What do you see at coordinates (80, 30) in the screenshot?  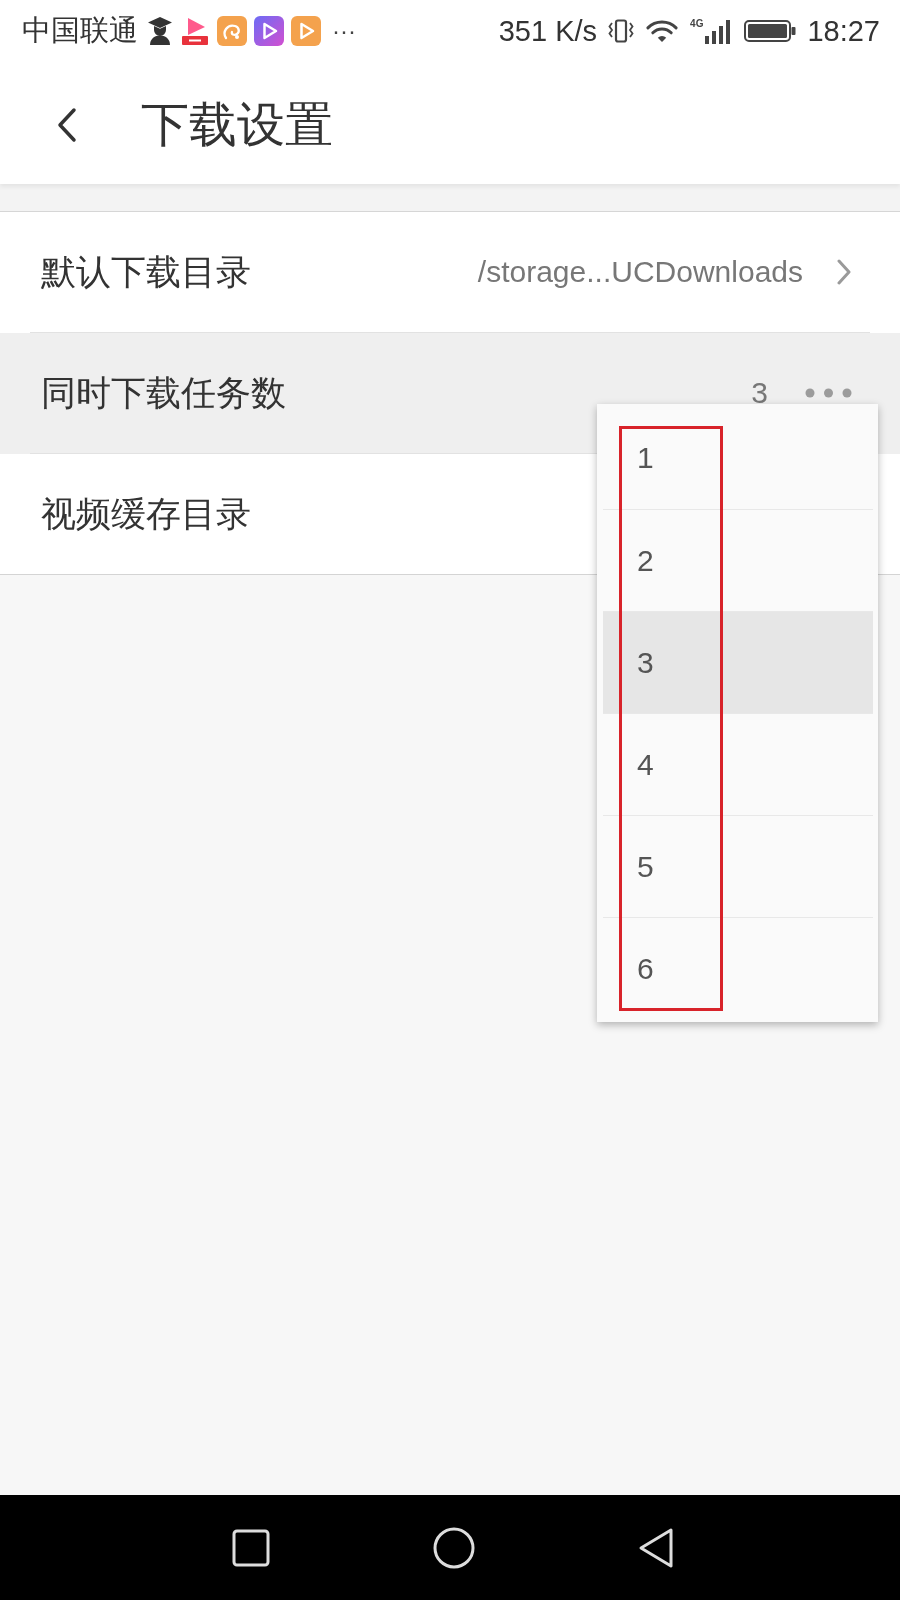 I see `carrier-name: 中国联通` at bounding box center [80, 30].